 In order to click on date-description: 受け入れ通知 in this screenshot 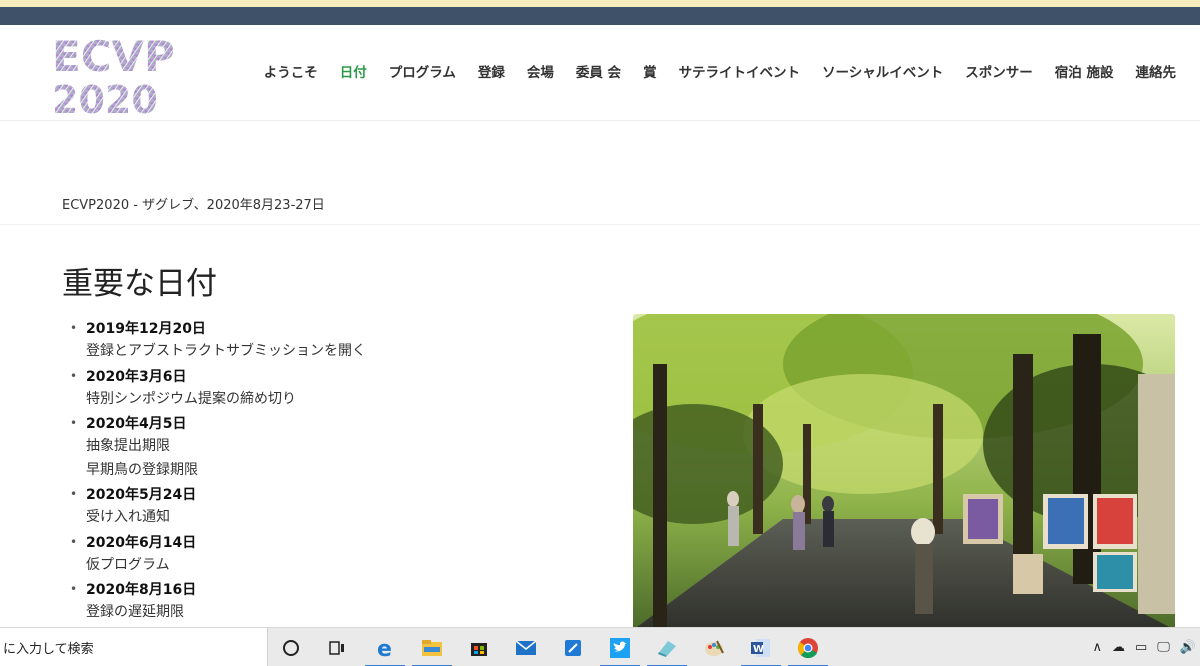, I will do `click(128, 517)`.